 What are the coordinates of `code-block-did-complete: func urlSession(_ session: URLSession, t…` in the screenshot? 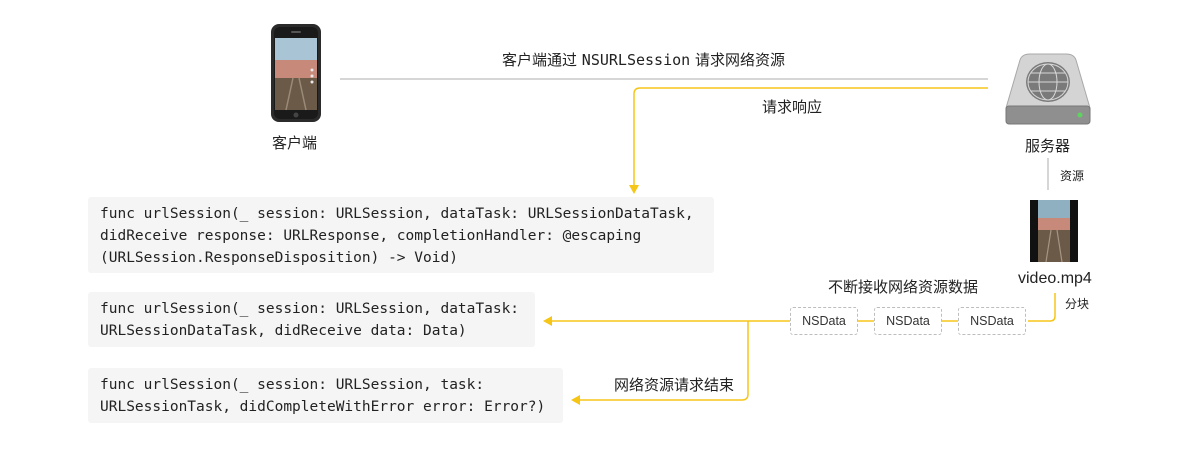 It's located at (325, 395).